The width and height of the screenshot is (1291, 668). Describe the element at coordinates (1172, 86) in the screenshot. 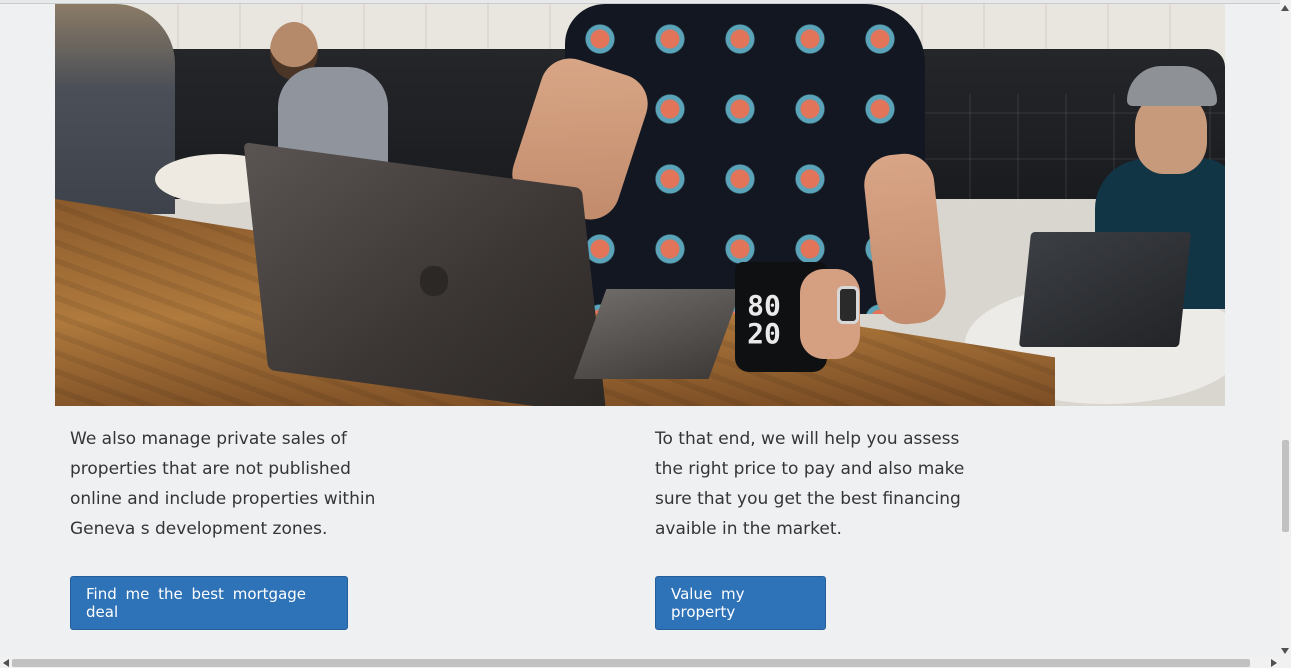

I see `cap` at that location.